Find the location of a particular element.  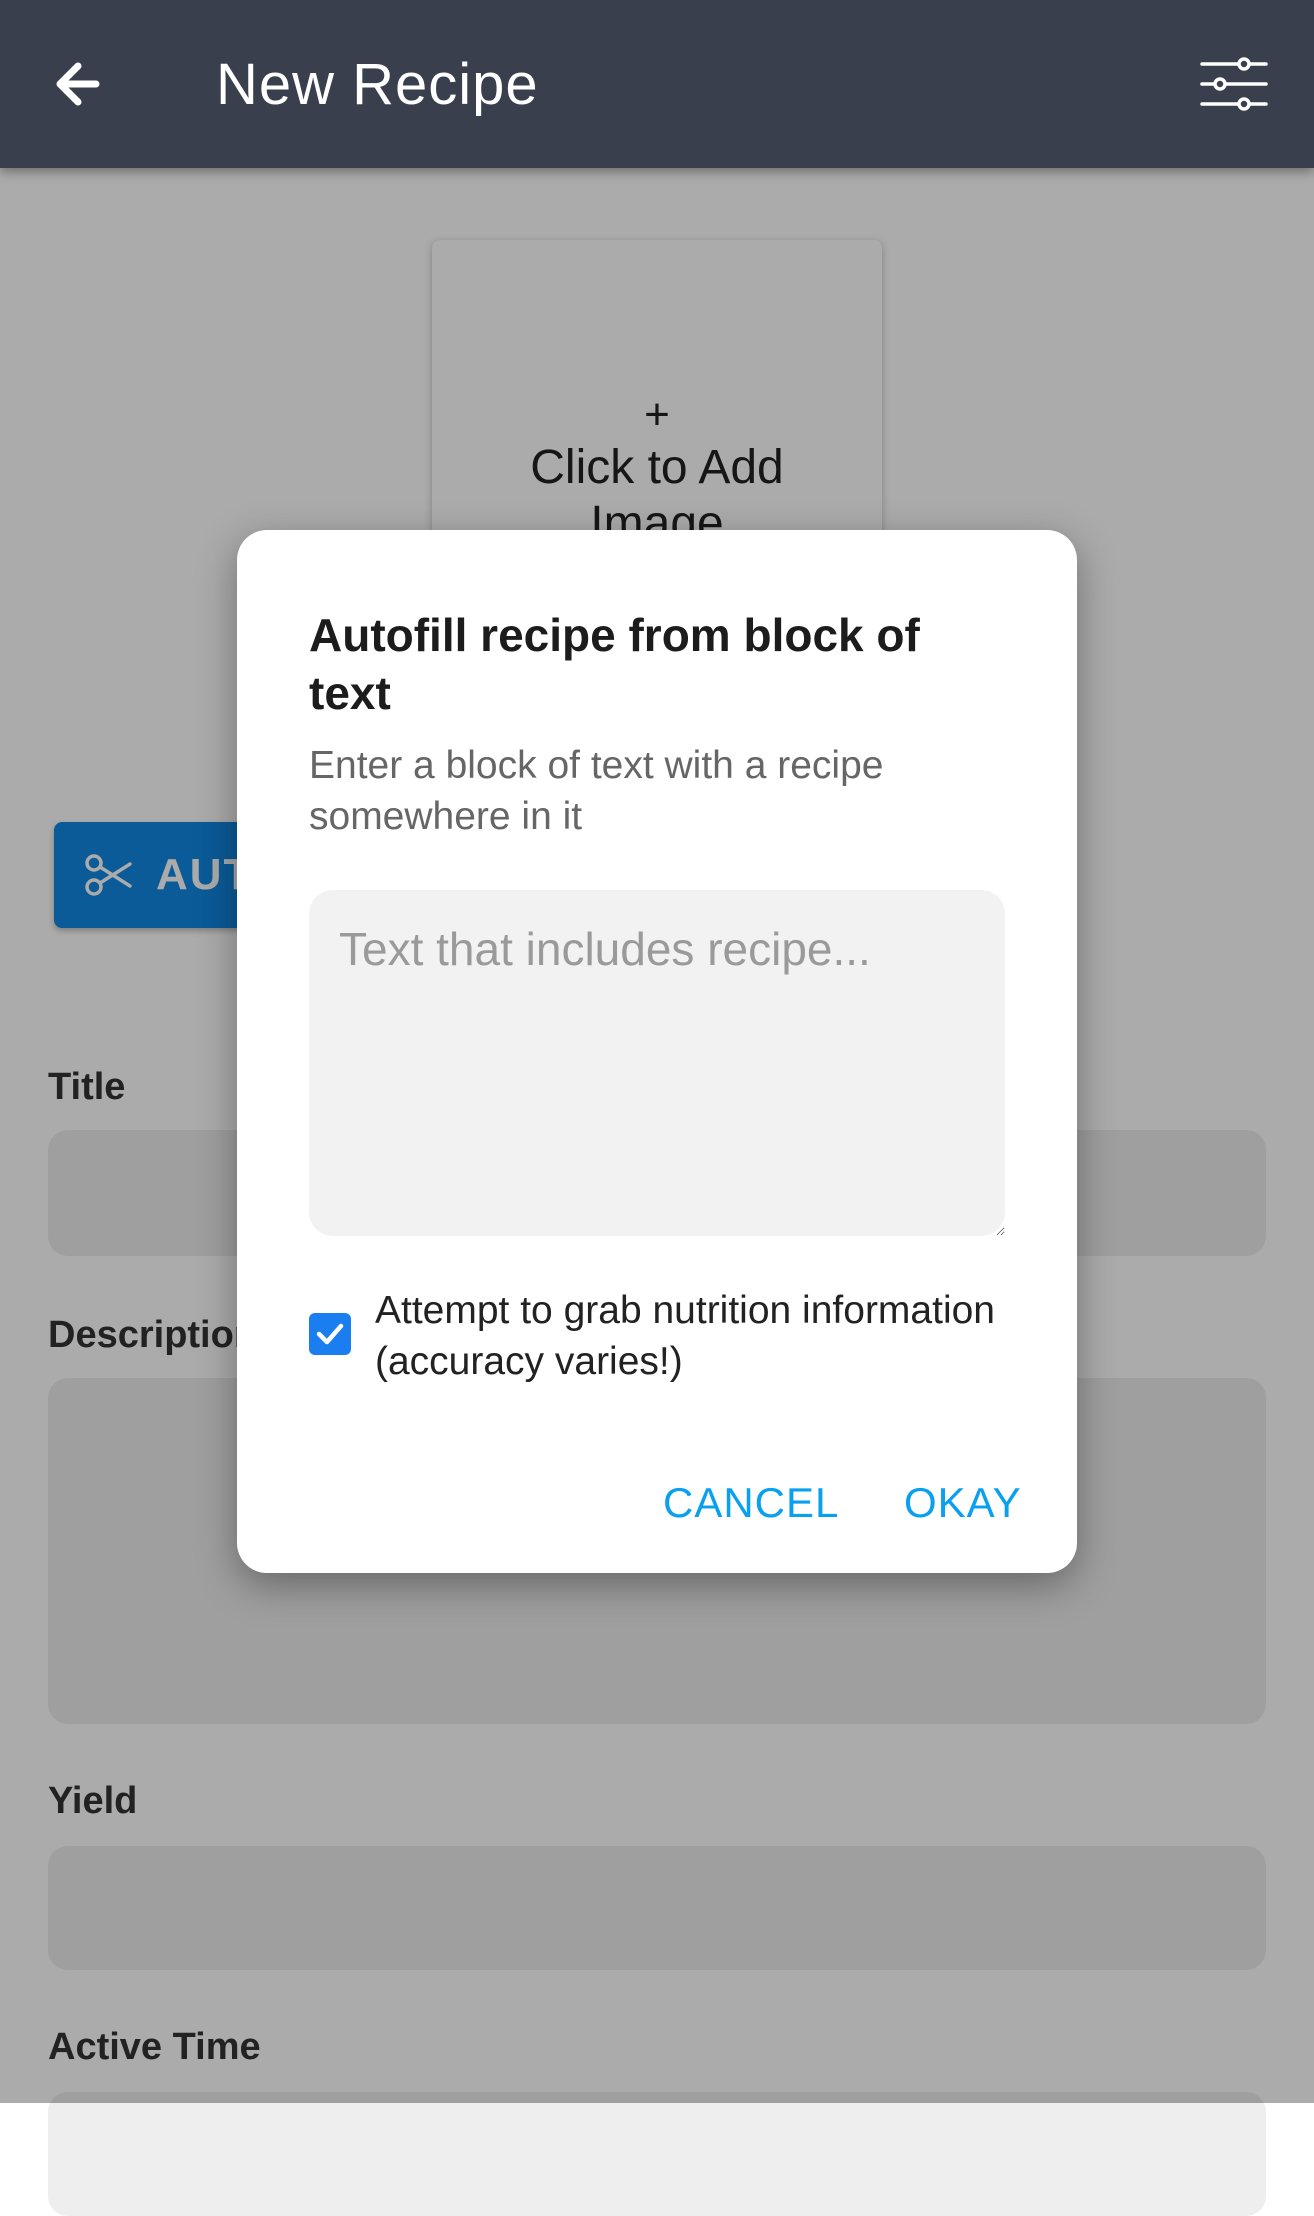

app-header: New Recipe is located at coordinates (657, 84).